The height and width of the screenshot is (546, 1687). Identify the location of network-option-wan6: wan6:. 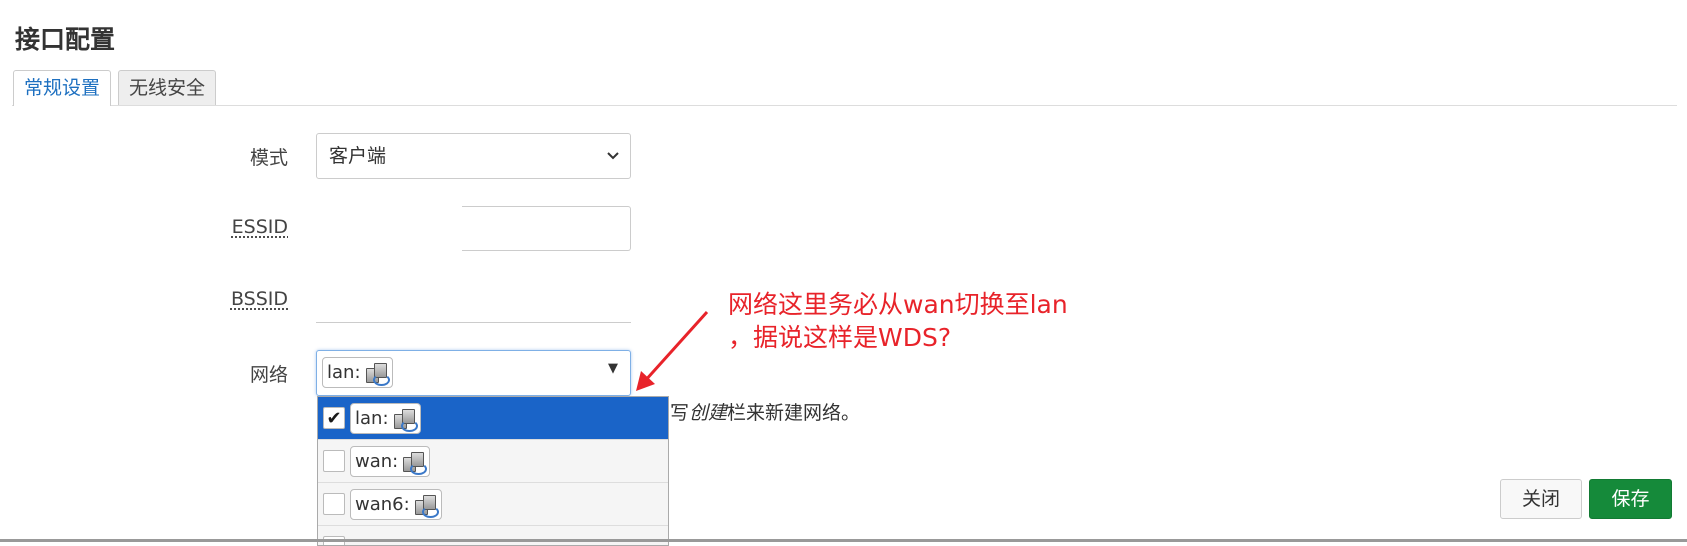
(493, 504).